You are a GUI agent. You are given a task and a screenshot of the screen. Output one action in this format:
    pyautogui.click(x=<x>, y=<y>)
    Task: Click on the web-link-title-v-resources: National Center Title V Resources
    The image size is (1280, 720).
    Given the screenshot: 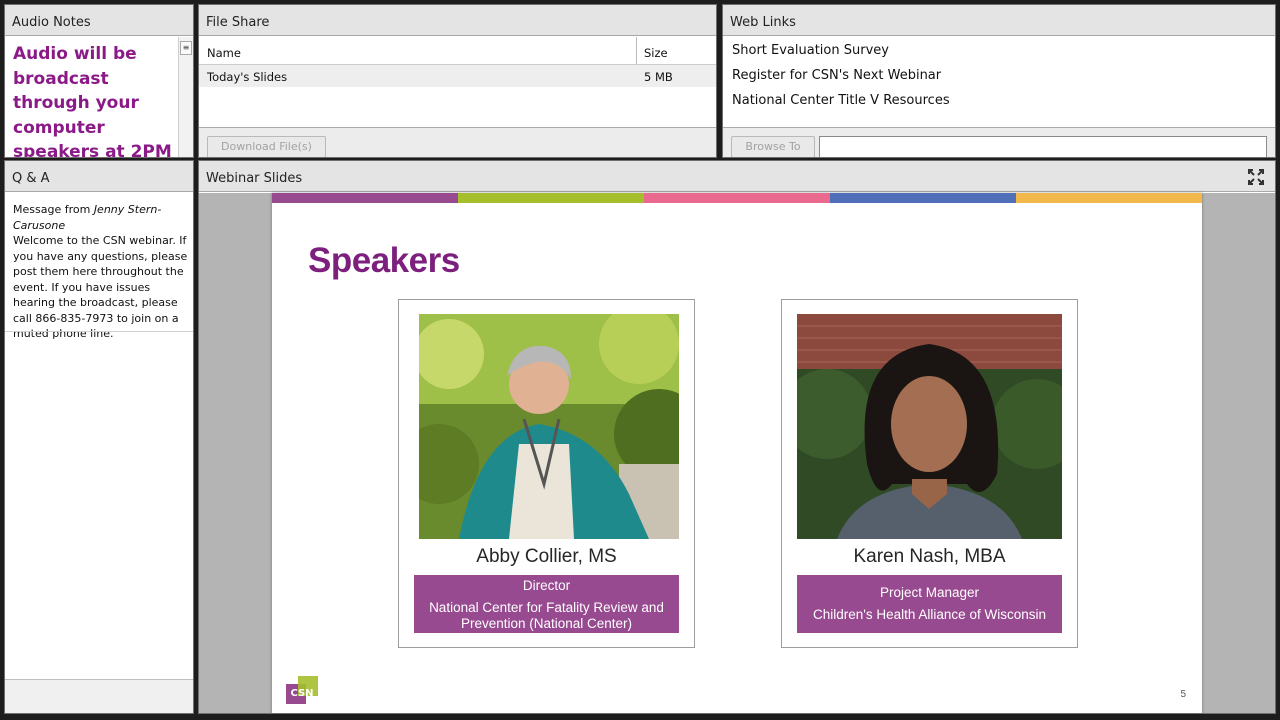 What is the action you would take?
    pyautogui.click(x=841, y=100)
    